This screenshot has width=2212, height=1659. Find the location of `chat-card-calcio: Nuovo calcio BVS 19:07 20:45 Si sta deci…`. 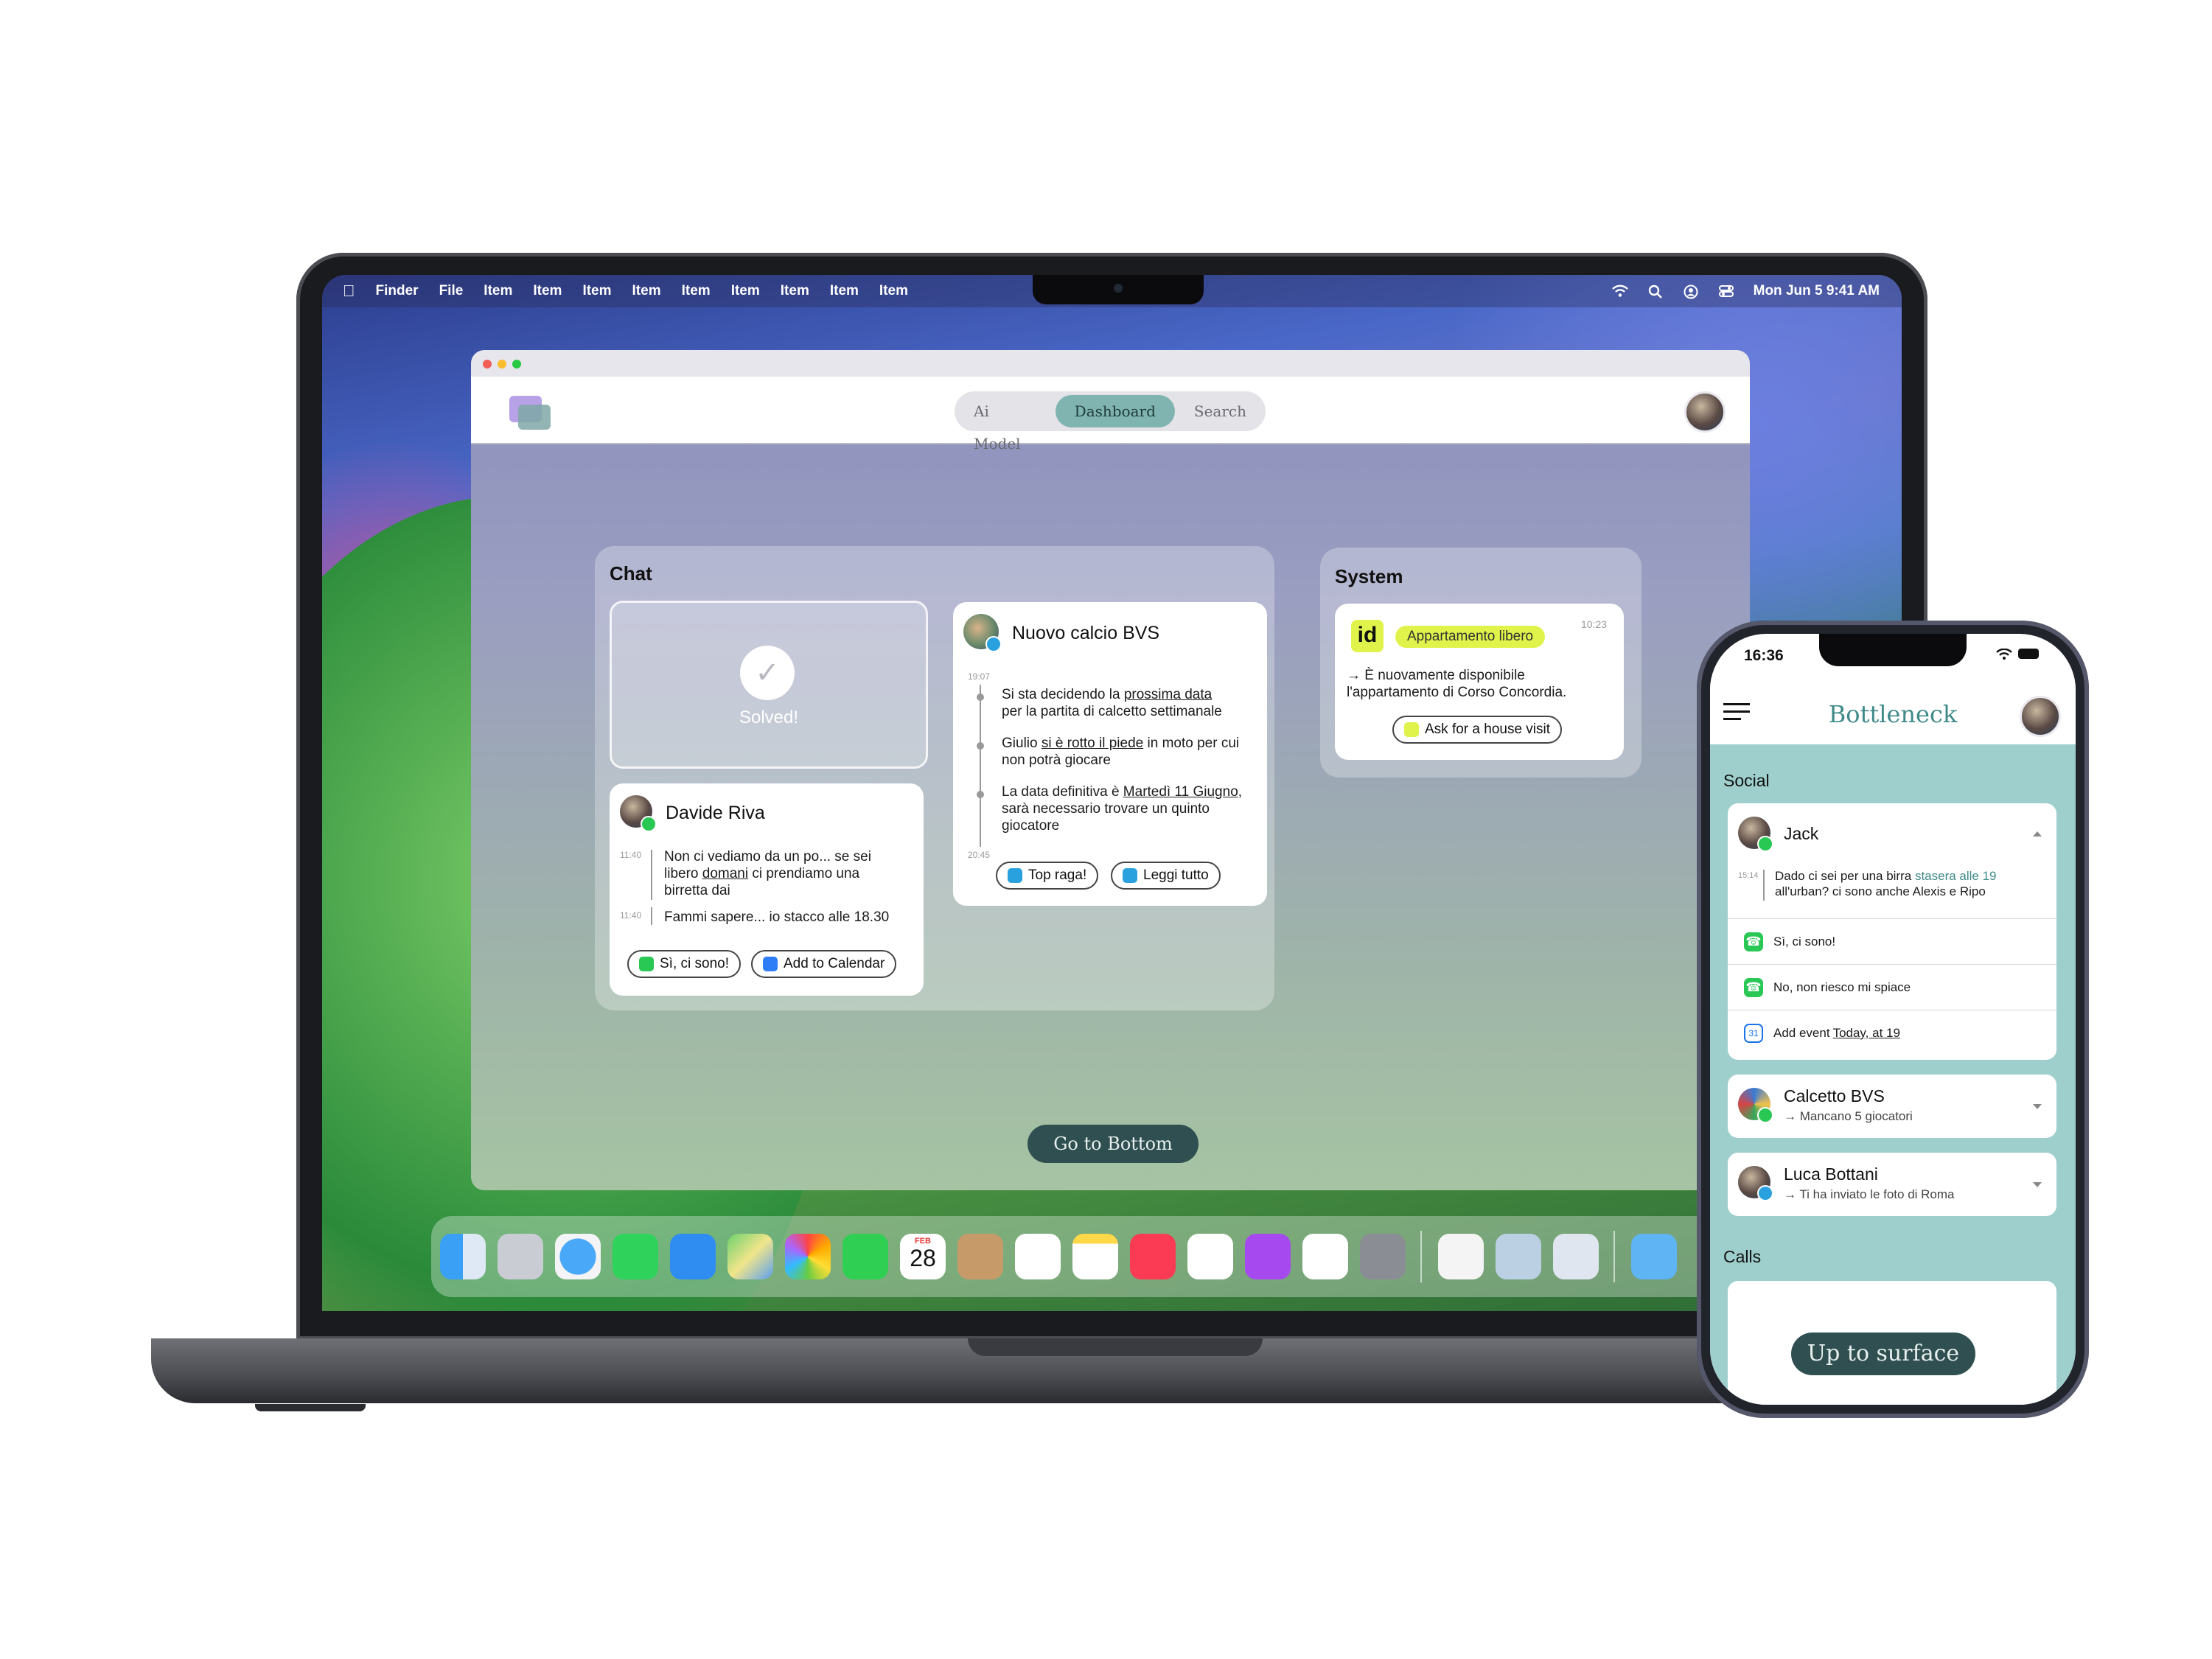

chat-card-calcio: Nuovo calcio BVS 19:07 20:45 Si sta deci… is located at coordinates (1110, 754).